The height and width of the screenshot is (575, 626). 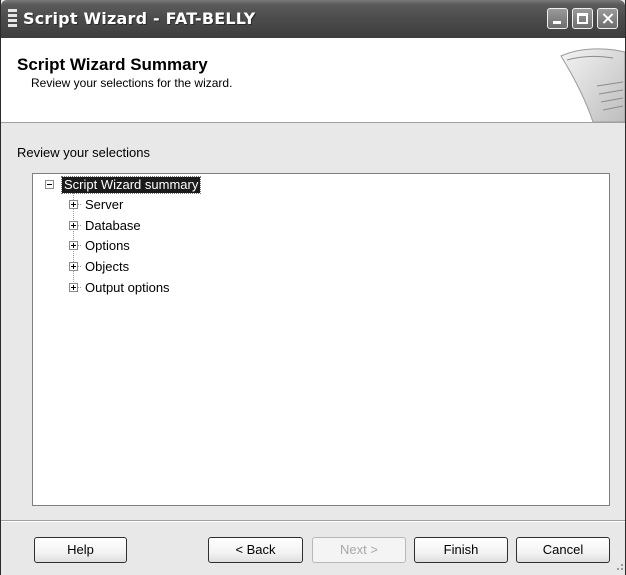 What do you see at coordinates (112, 64) in the screenshot?
I see `page-title: Script Wizard Summary` at bounding box center [112, 64].